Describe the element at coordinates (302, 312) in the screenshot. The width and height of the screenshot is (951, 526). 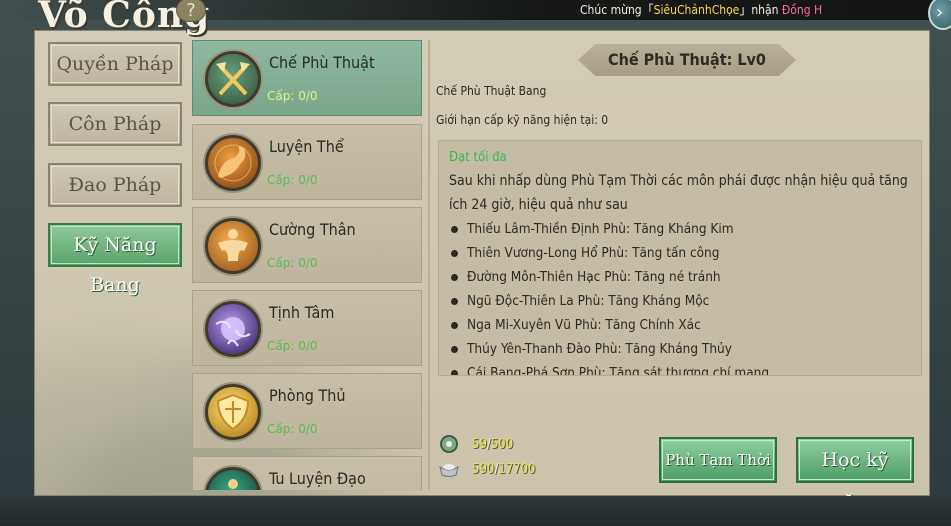
I see `skill-name: Tịnh Tâm` at that location.